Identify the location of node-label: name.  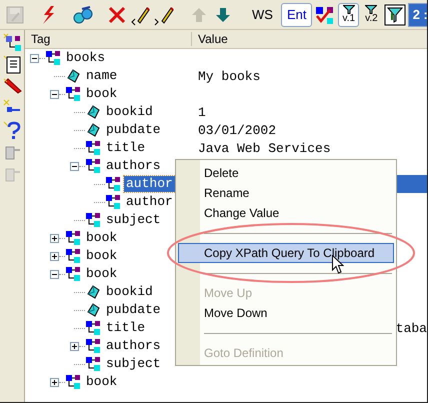
(102, 76).